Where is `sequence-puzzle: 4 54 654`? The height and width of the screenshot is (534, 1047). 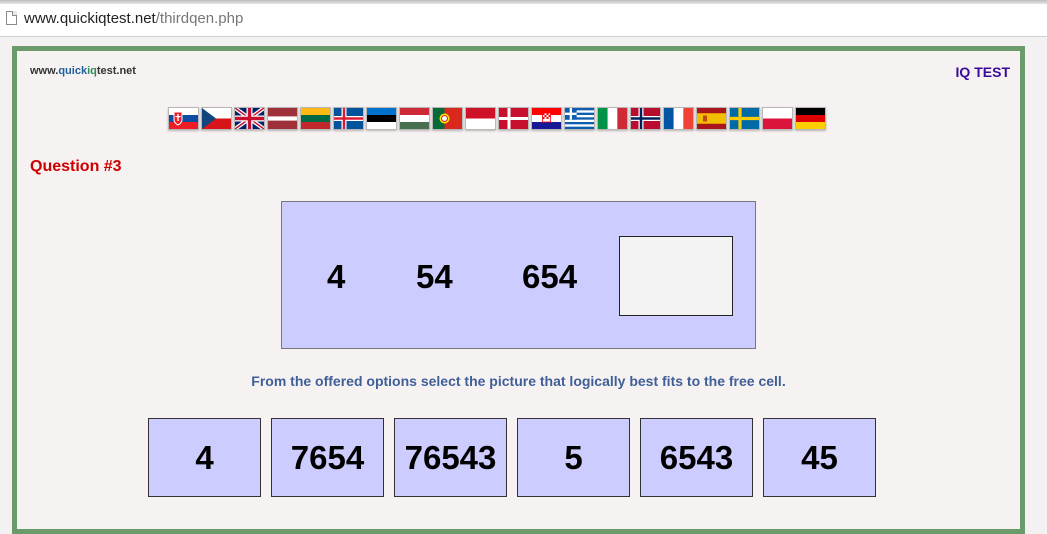 sequence-puzzle: 4 54 654 is located at coordinates (518, 275).